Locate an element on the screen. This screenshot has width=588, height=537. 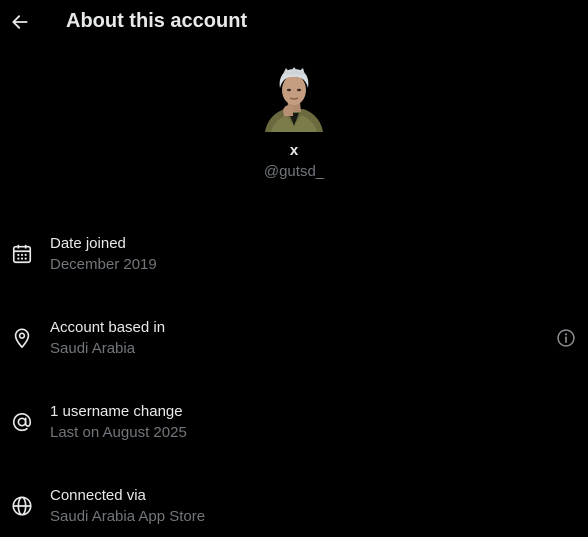
display-name: x is located at coordinates (294, 150).